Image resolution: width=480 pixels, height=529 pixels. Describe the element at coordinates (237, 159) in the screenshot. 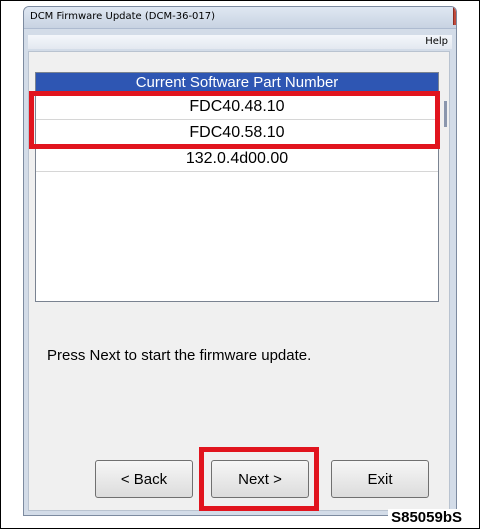

I see `list-item: 132.0.4d00.00` at that location.